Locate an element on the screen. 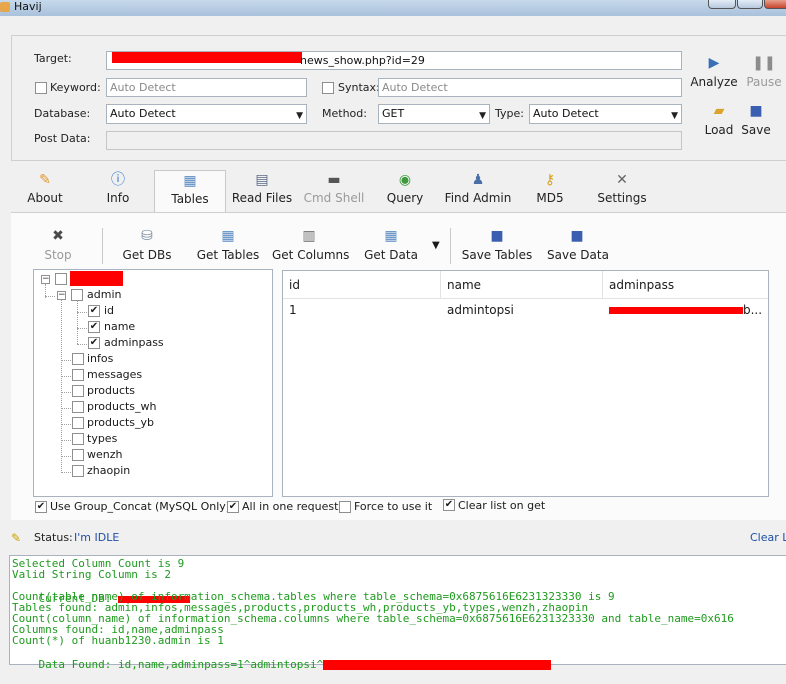  redacted-data is located at coordinates (437, 665).